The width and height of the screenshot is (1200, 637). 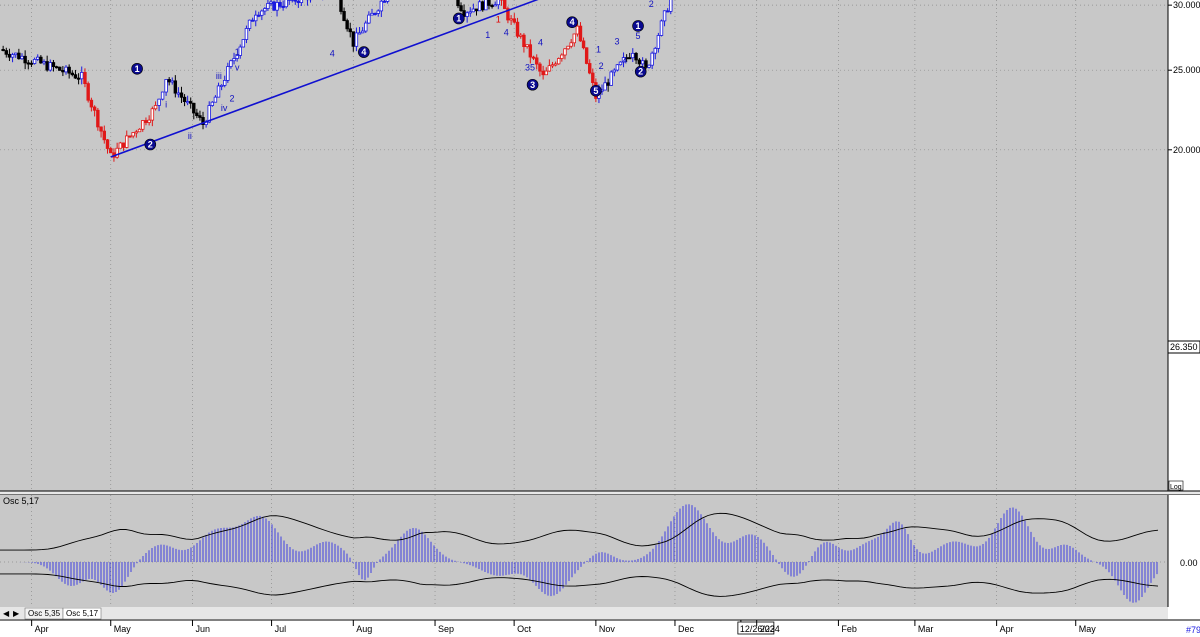 What do you see at coordinates (1193, 630) in the screenshot?
I see `corner-label: #79` at bounding box center [1193, 630].